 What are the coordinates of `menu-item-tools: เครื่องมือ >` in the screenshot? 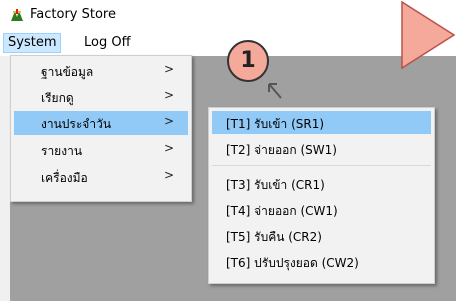 It's located at (101, 177).